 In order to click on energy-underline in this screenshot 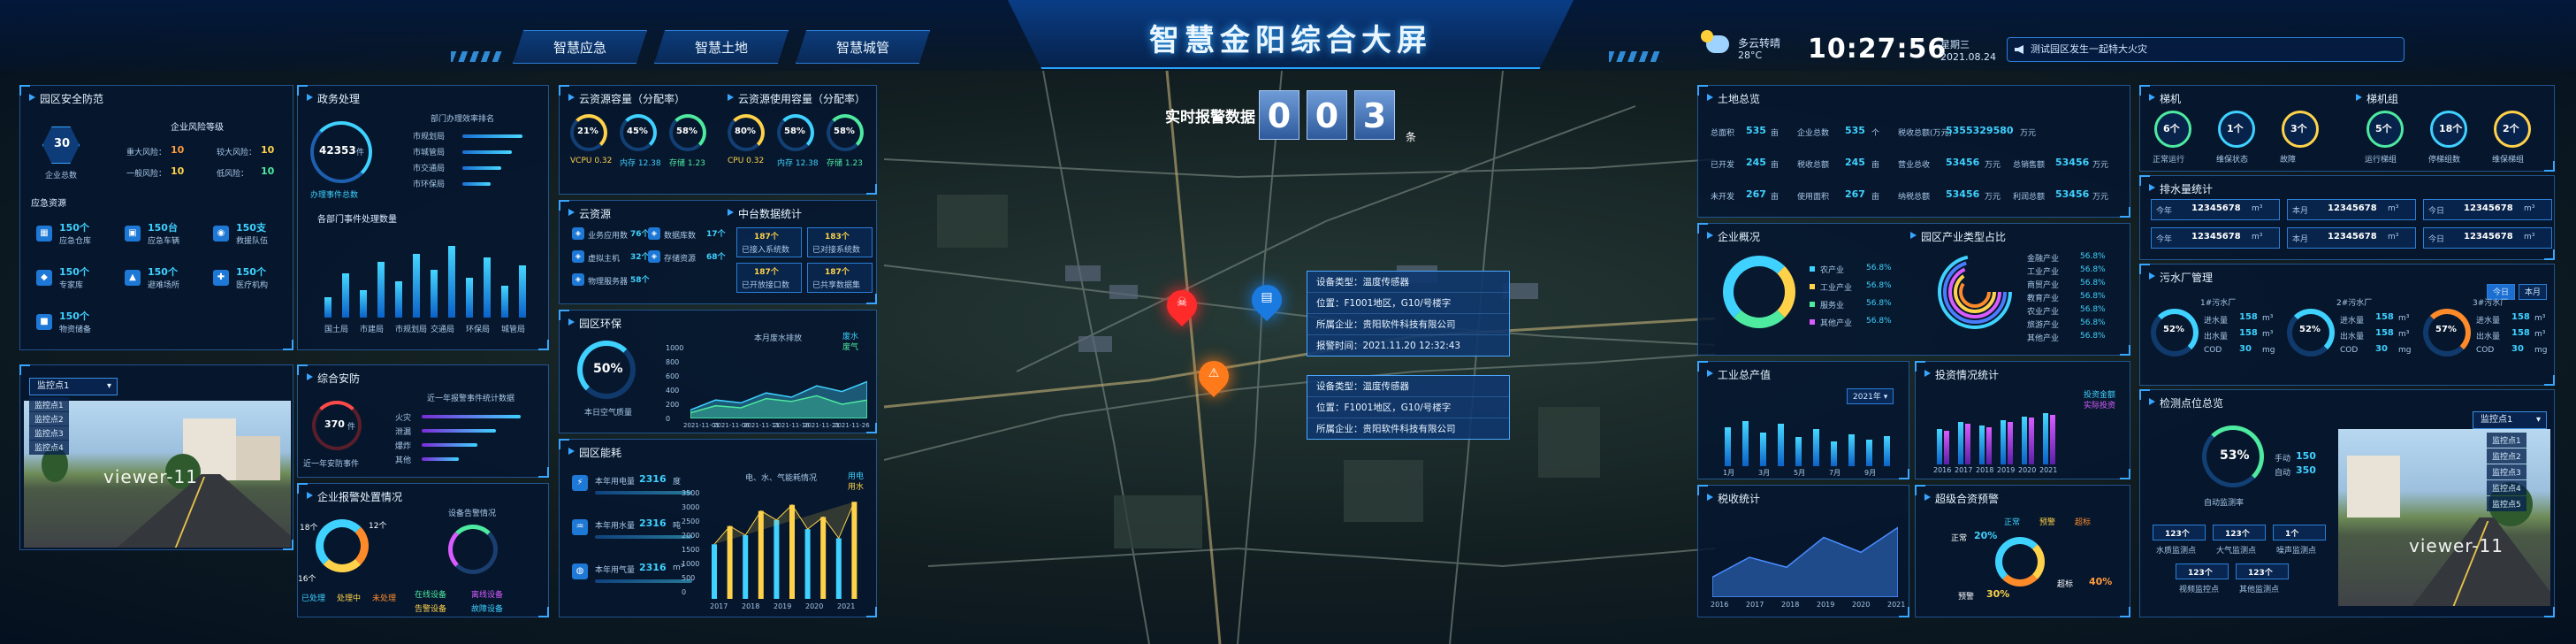, I will do `click(643, 581)`.